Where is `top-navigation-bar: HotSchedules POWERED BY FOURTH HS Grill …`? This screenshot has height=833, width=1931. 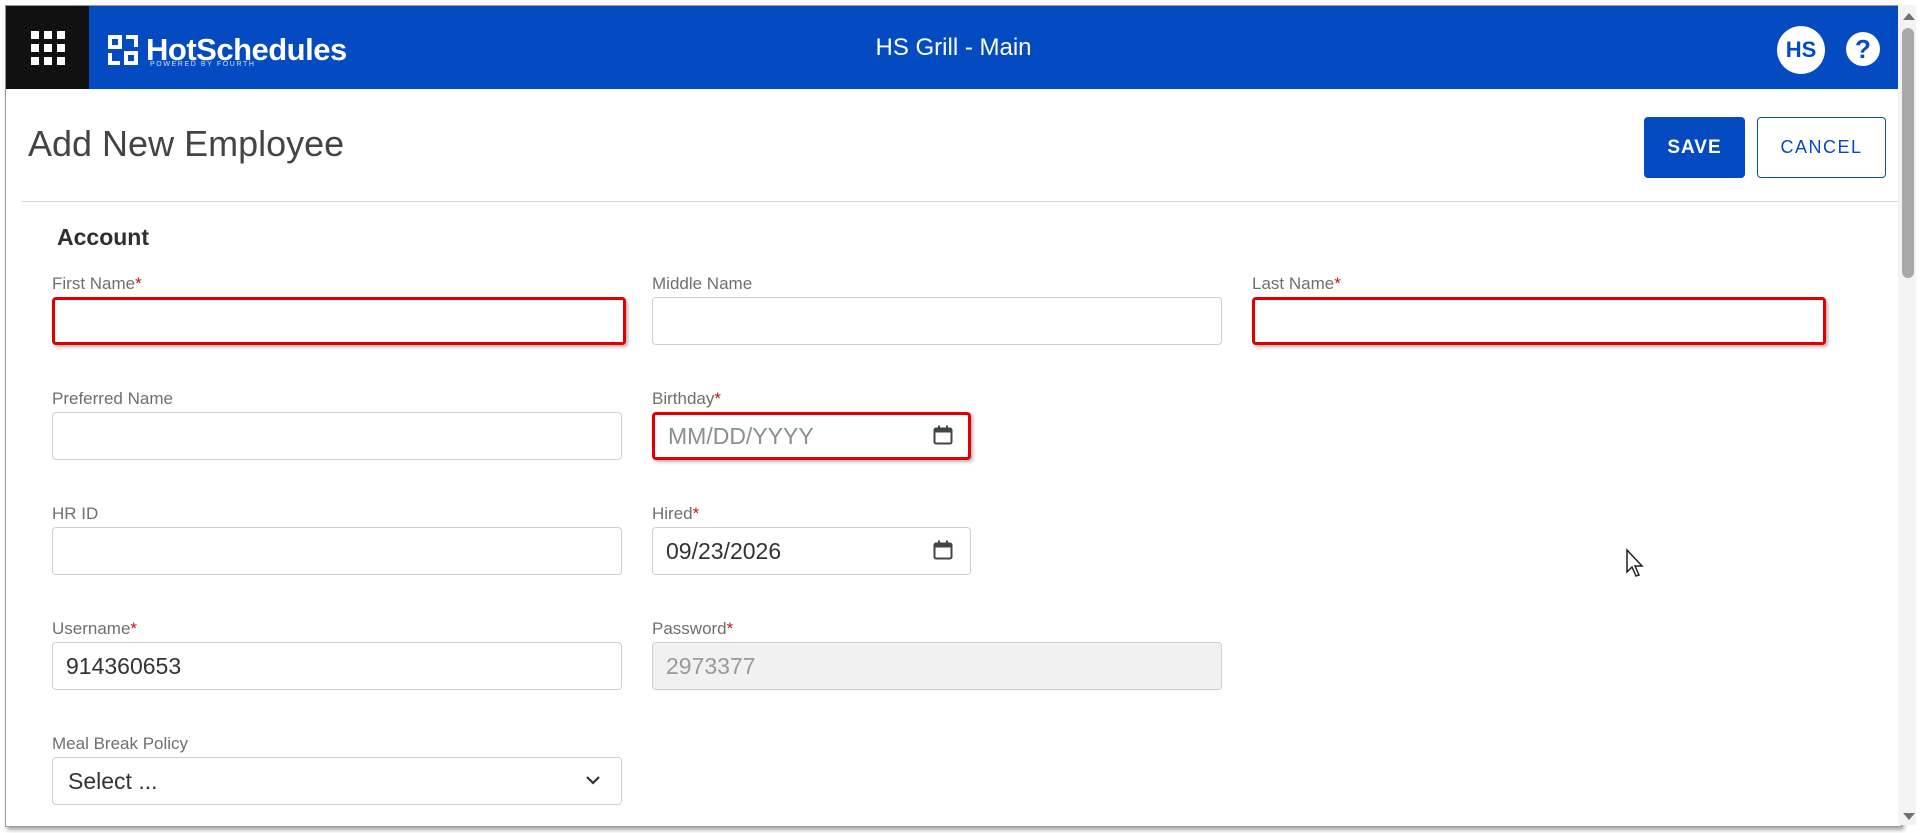 top-navigation-bar: HotSchedules POWERED BY FOURTH HS Grill … is located at coordinates (953, 47).